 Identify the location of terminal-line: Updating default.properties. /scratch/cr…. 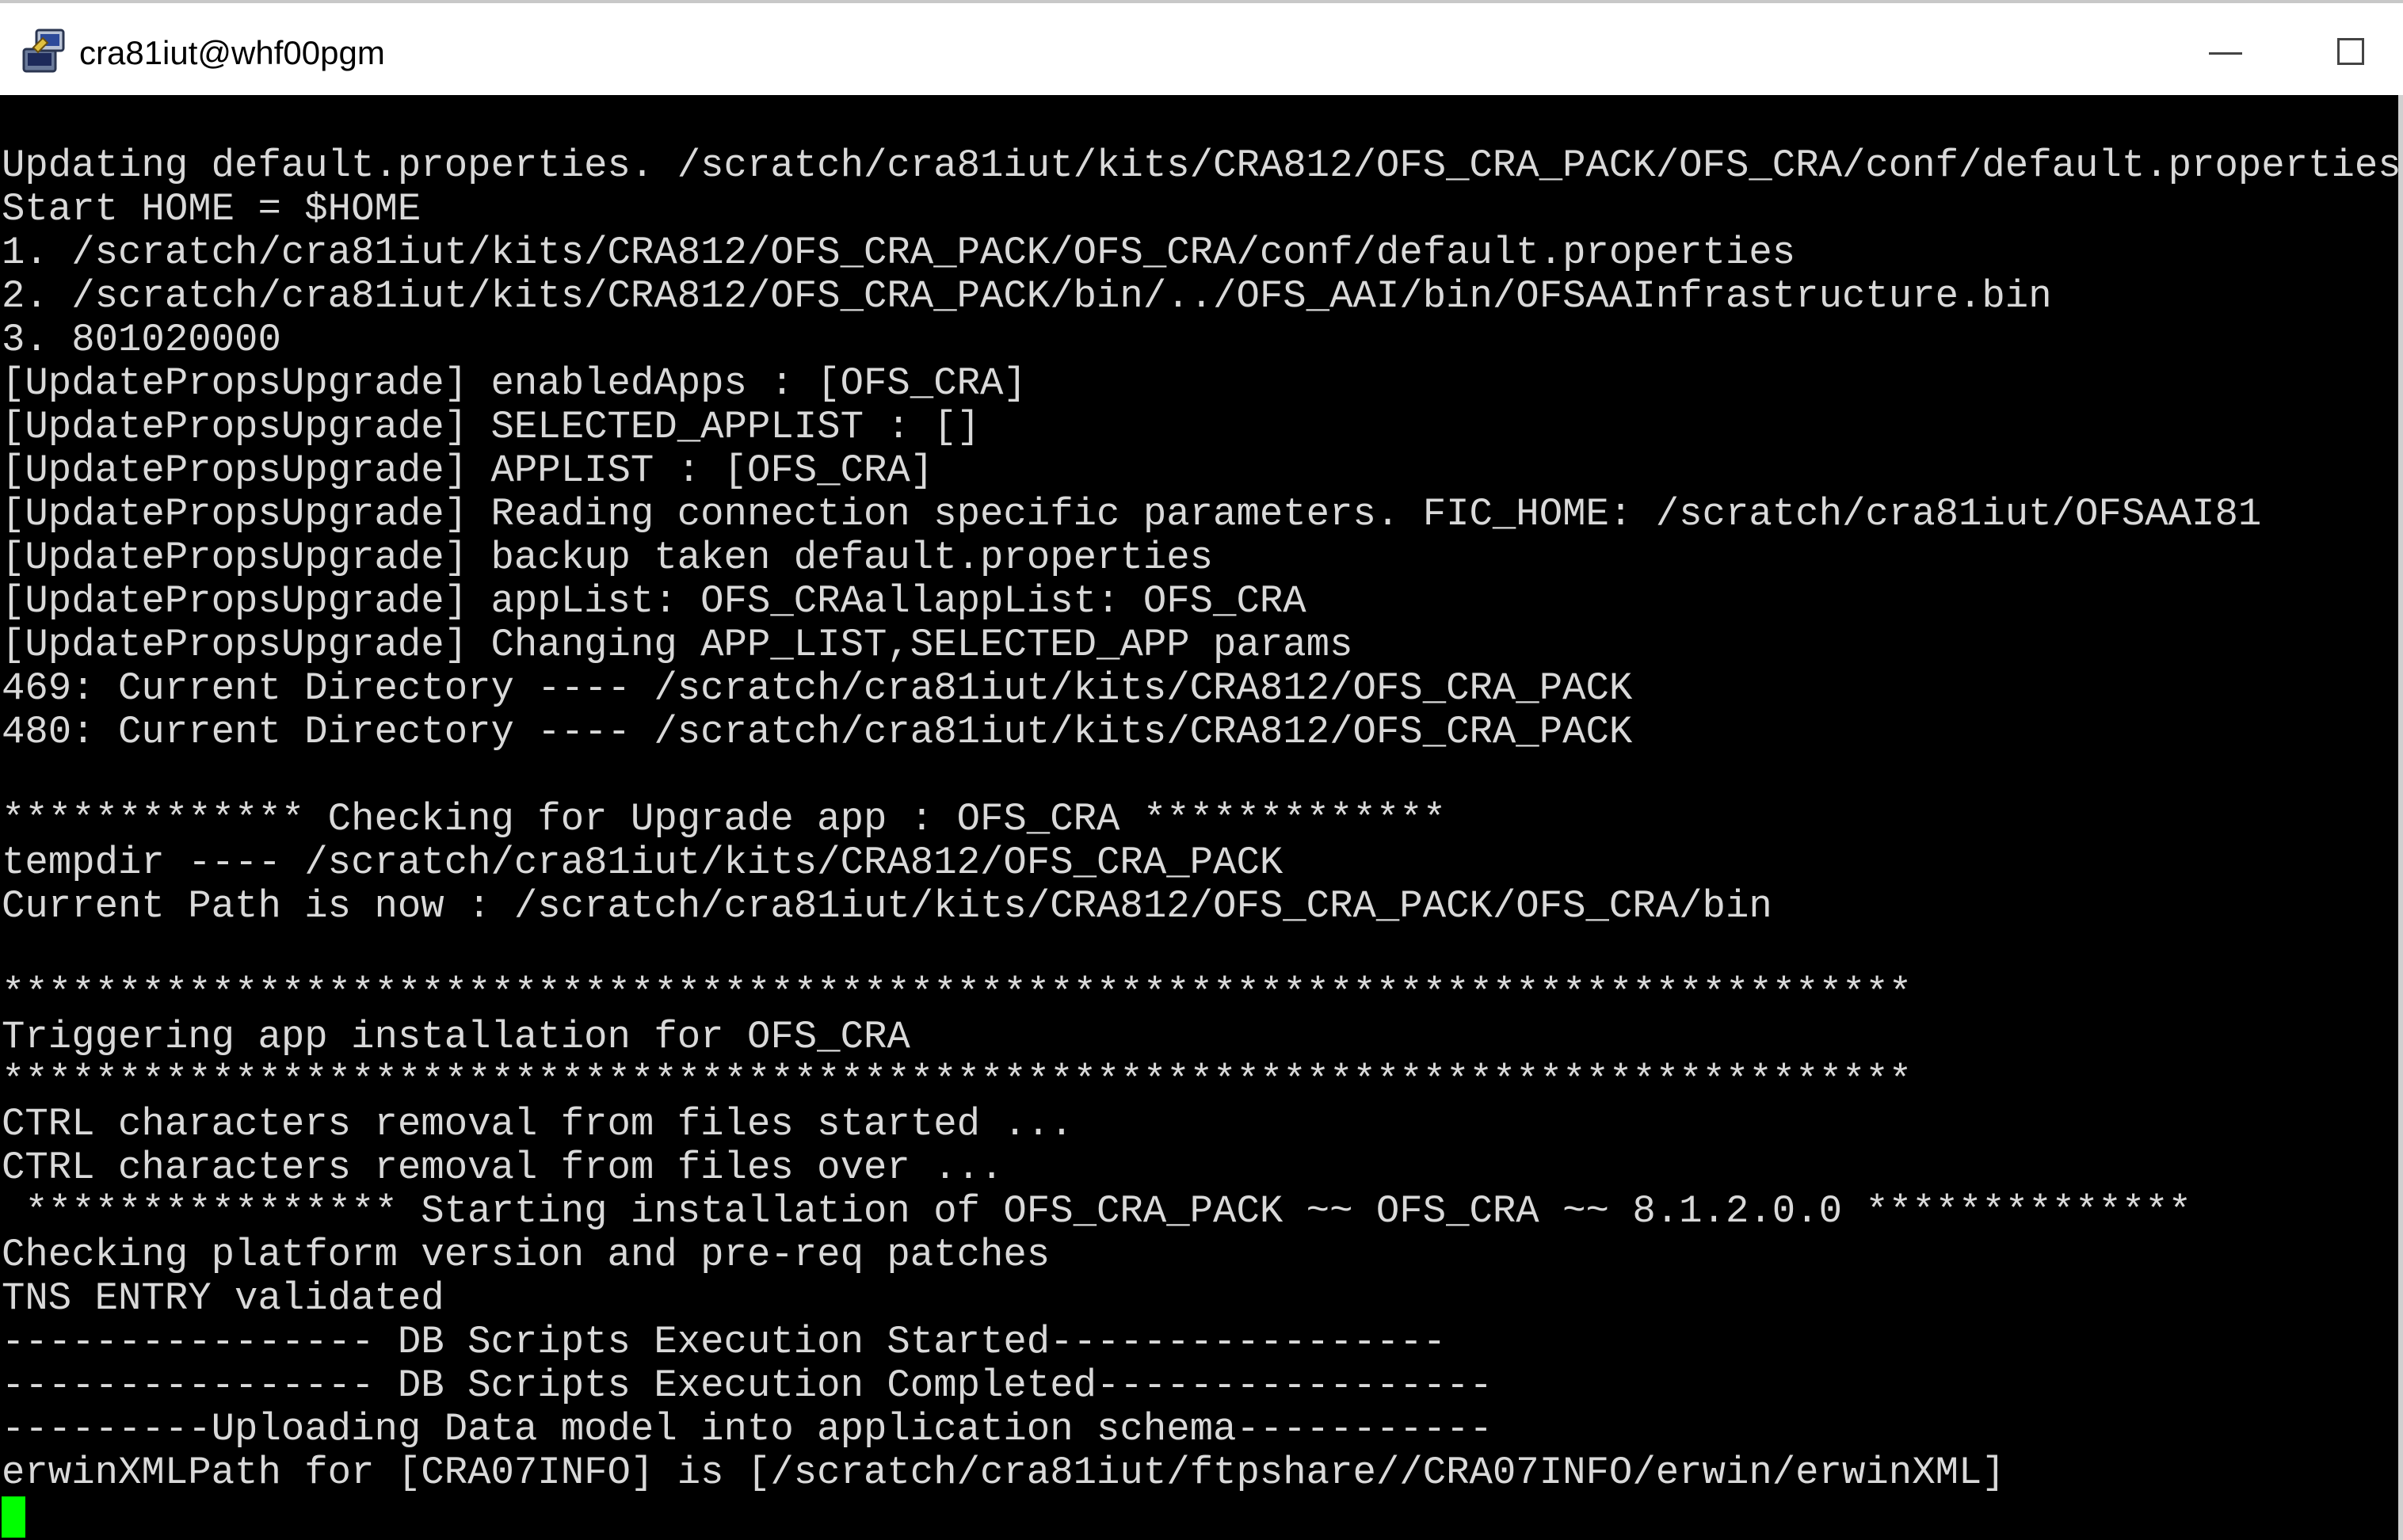
(1201, 165).